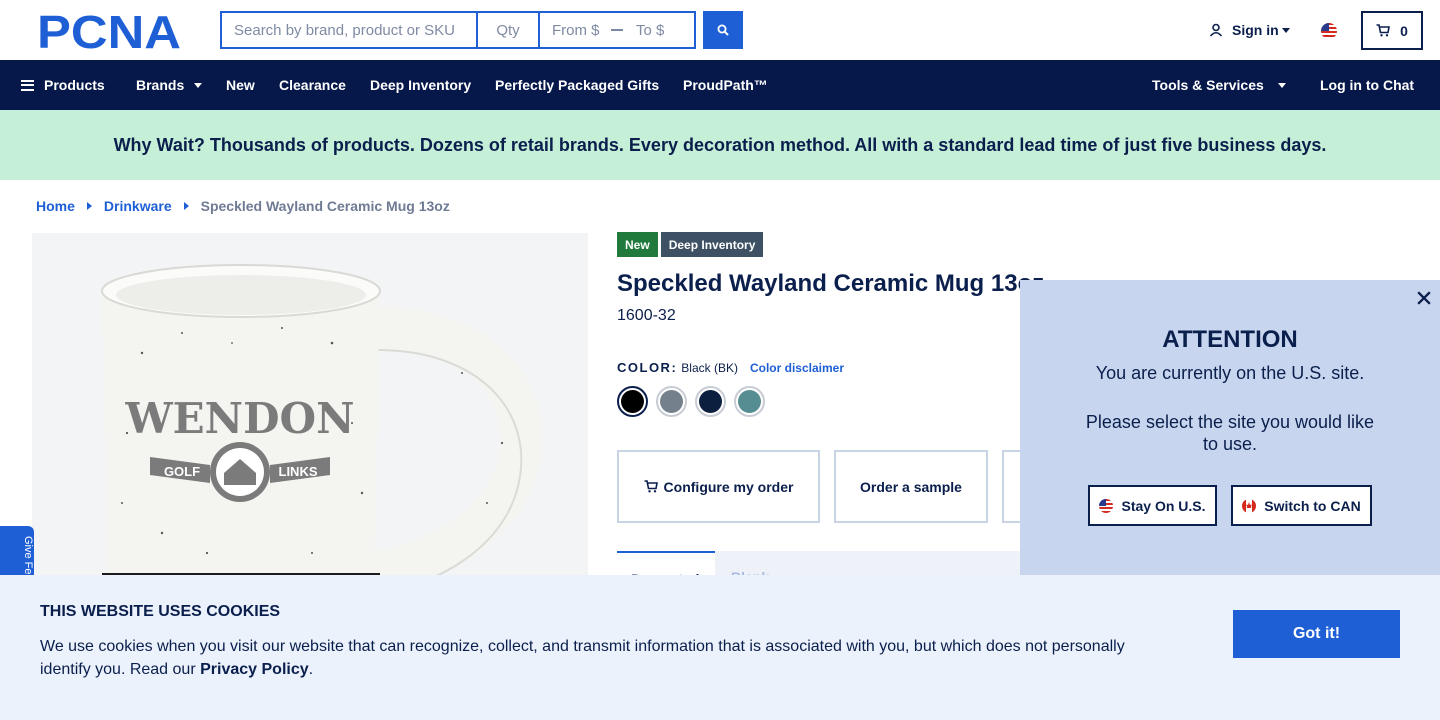  Describe the element at coordinates (749, 401) in the screenshot. I see `swatch-teal` at that location.